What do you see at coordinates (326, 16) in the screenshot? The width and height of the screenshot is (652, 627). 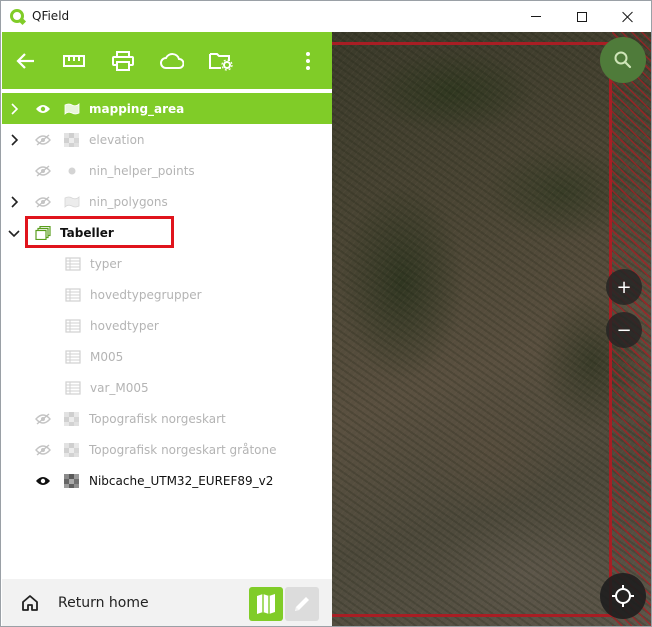 I see `title-bar: QField` at bounding box center [326, 16].